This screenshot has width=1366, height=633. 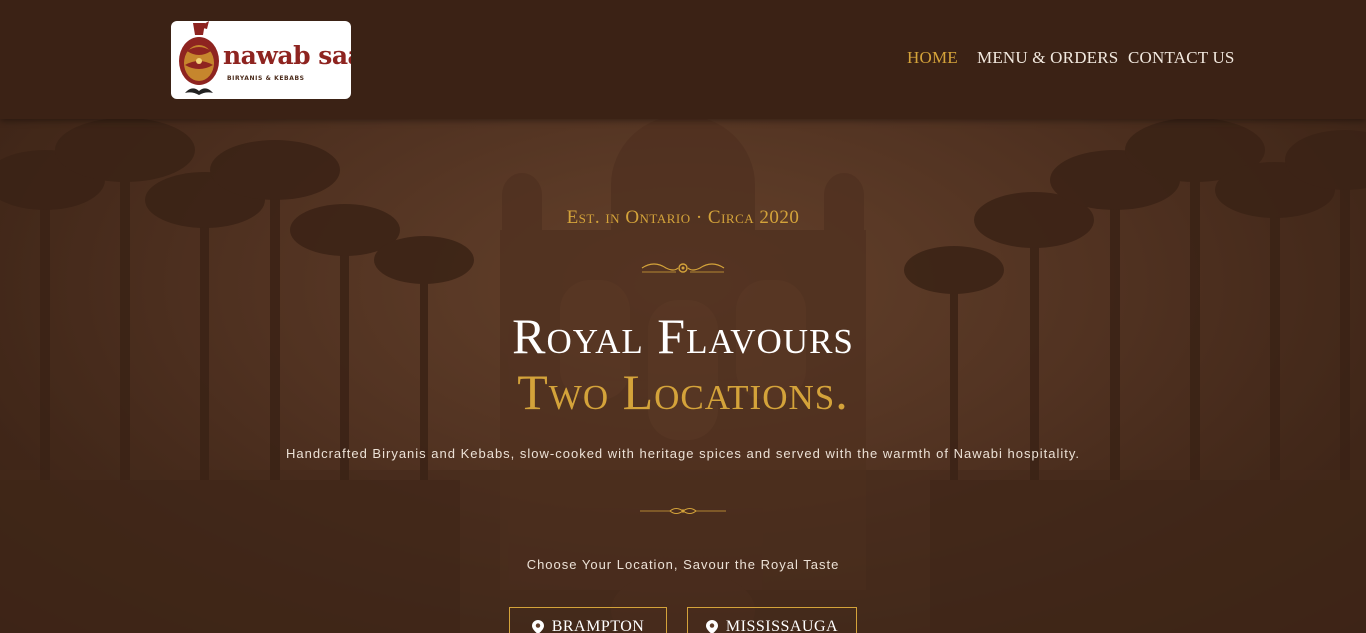 I want to click on hero-title-line-1: Royal Flavours, so click(x=683, y=336).